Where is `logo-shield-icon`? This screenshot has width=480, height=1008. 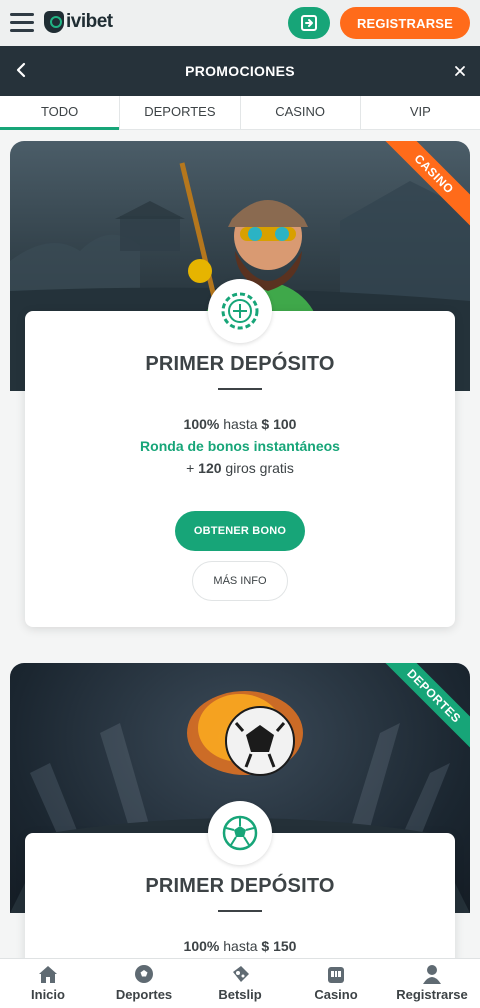
logo-shield-icon is located at coordinates (54, 22).